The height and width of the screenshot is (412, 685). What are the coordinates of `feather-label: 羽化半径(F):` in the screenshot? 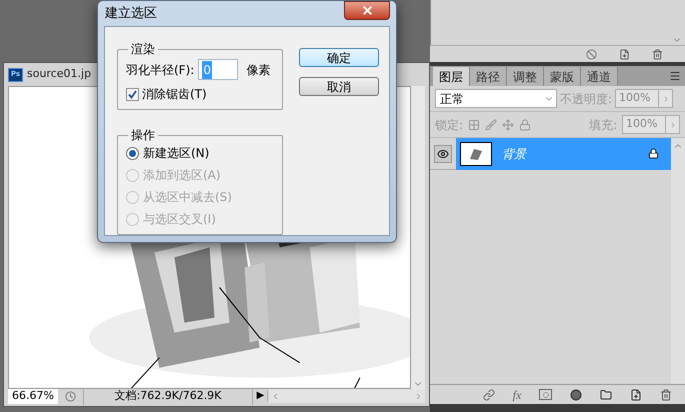 It's located at (160, 70).